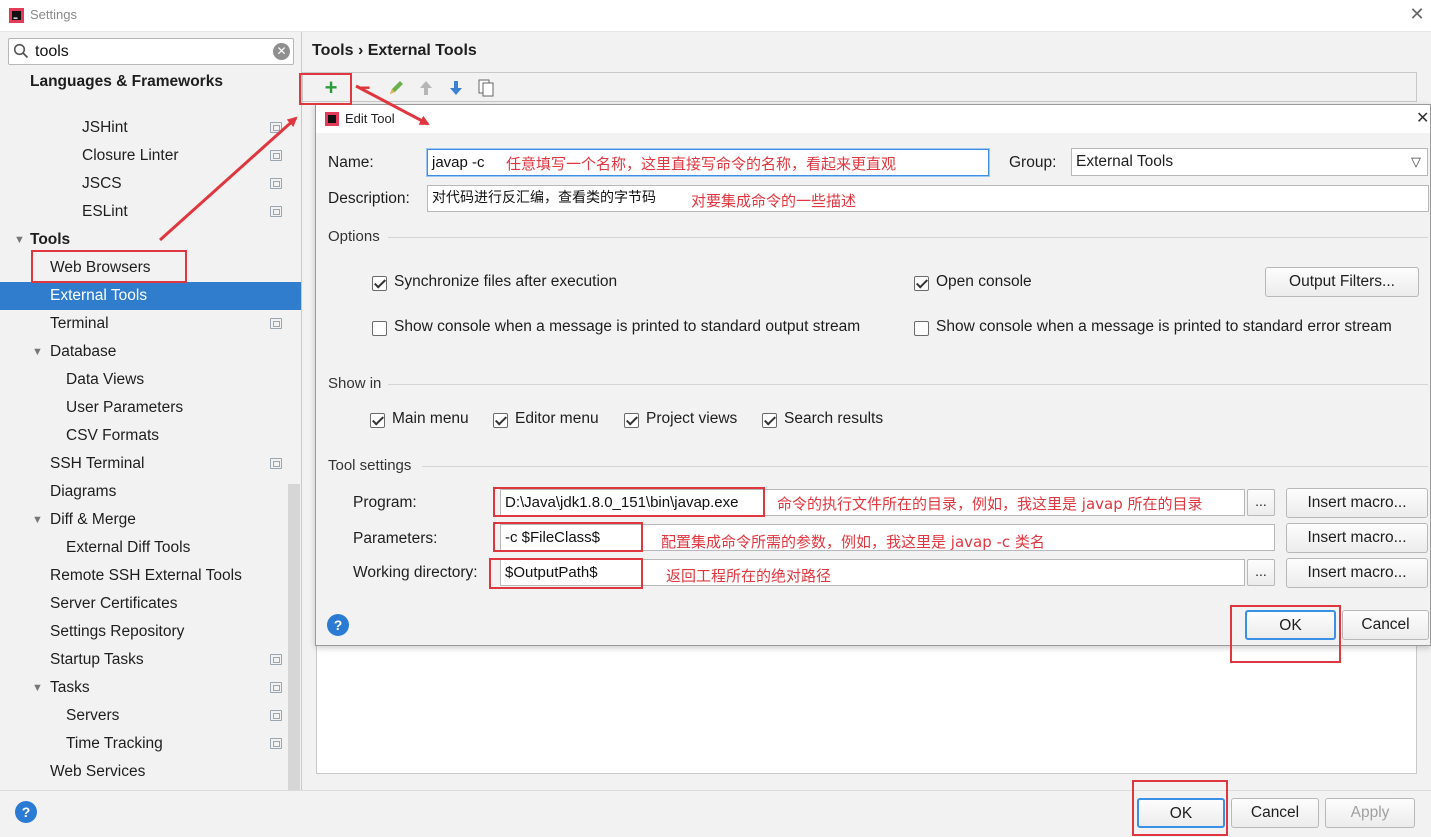  What do you see at coordinates (392, 105) in the screenshot?
I see `annotation-arrow-to-dialog` at bounding box center [392, 105].